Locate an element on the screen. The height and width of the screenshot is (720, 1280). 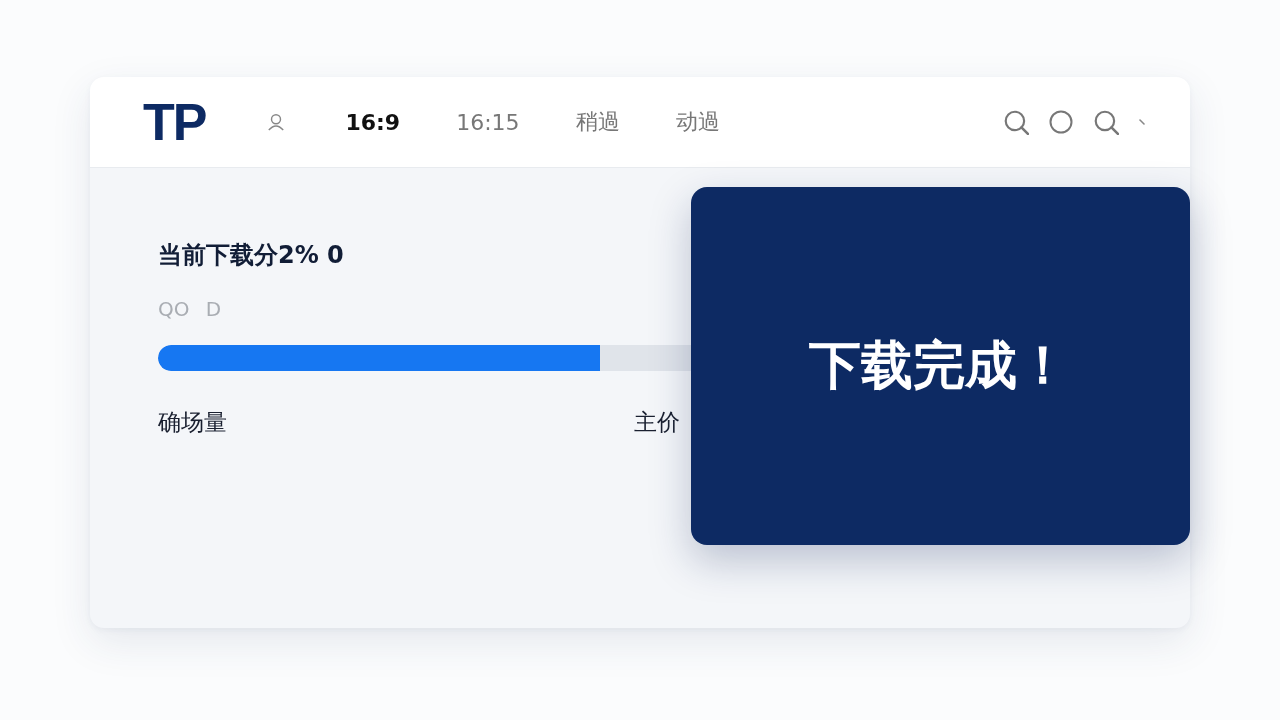
progress-label: 主价 is located at coordinates (657, 423).